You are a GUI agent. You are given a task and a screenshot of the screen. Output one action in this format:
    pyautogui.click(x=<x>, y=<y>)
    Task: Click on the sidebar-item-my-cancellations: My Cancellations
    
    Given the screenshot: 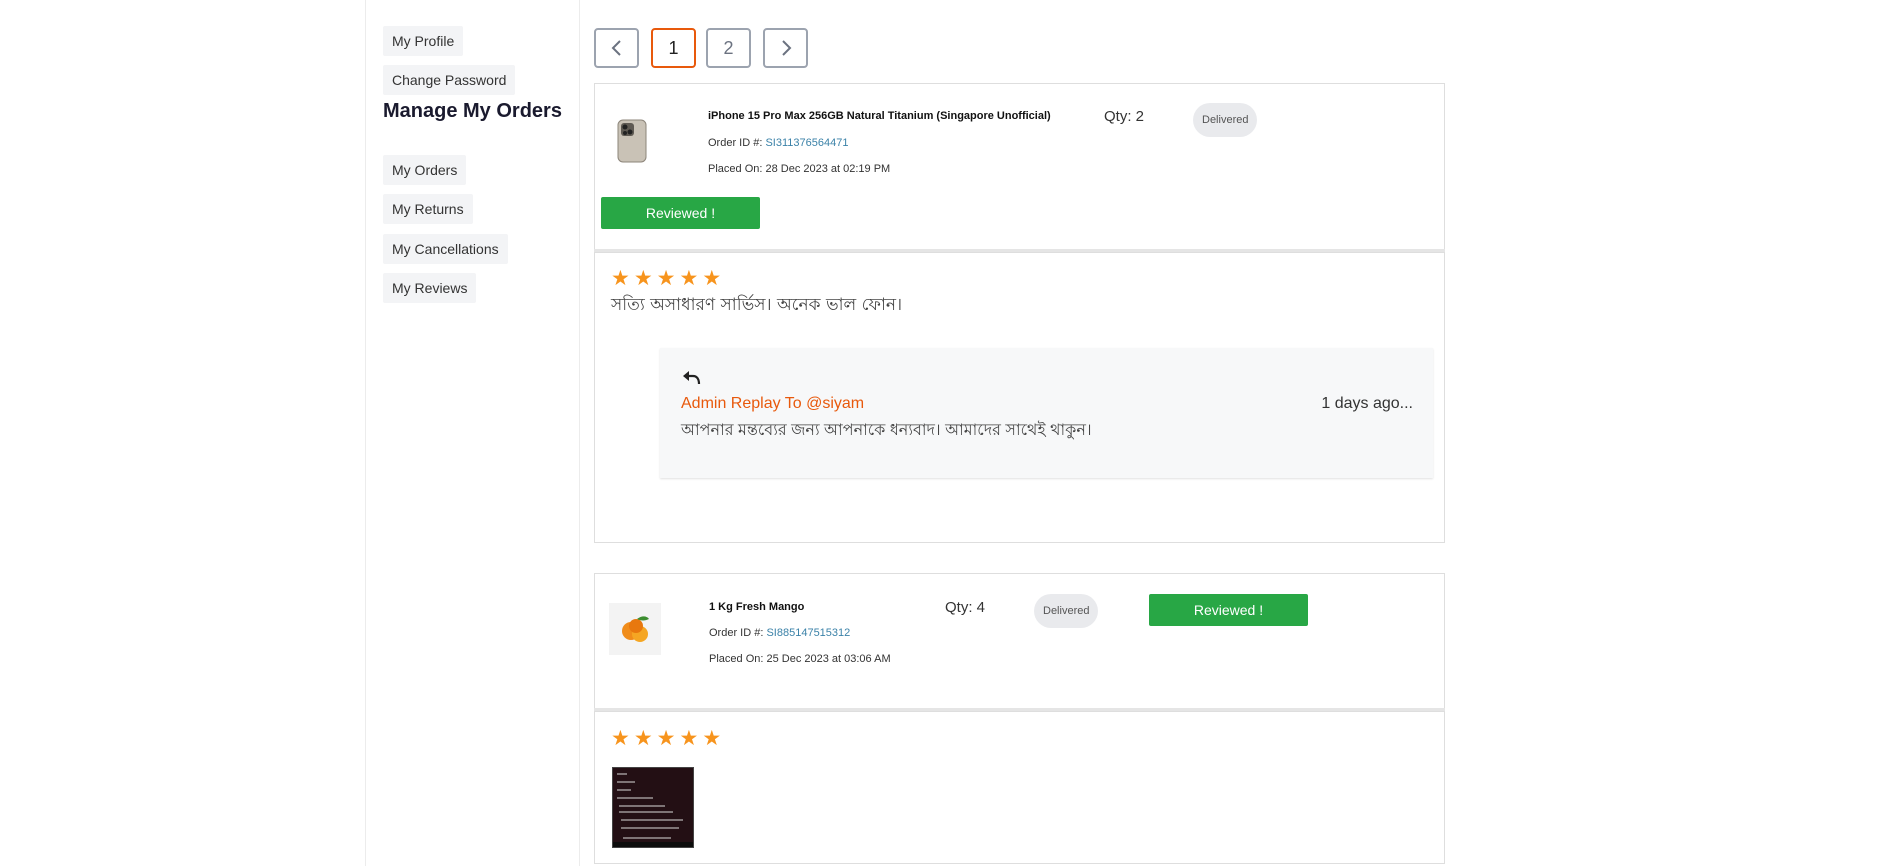 What is the action you would take?
    pyautogui.click(x=445, y=249)
    